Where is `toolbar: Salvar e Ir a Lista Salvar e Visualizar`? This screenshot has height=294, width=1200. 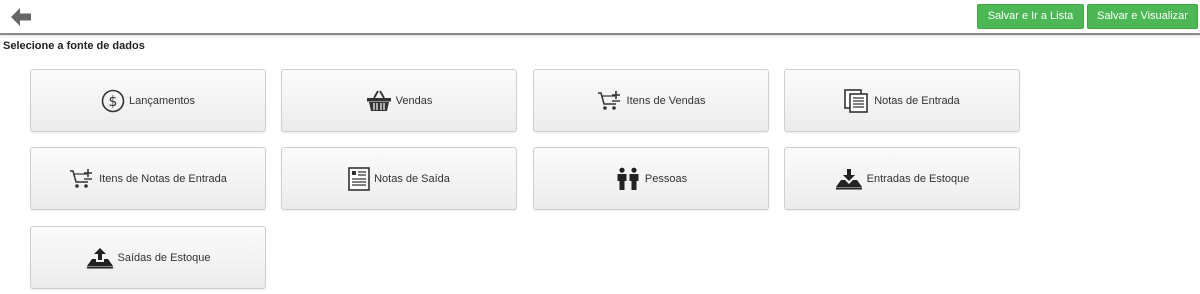 toolbar: Salvar e Ir a Lista Salvar e Visualizar is located at coordinates (600, 17).